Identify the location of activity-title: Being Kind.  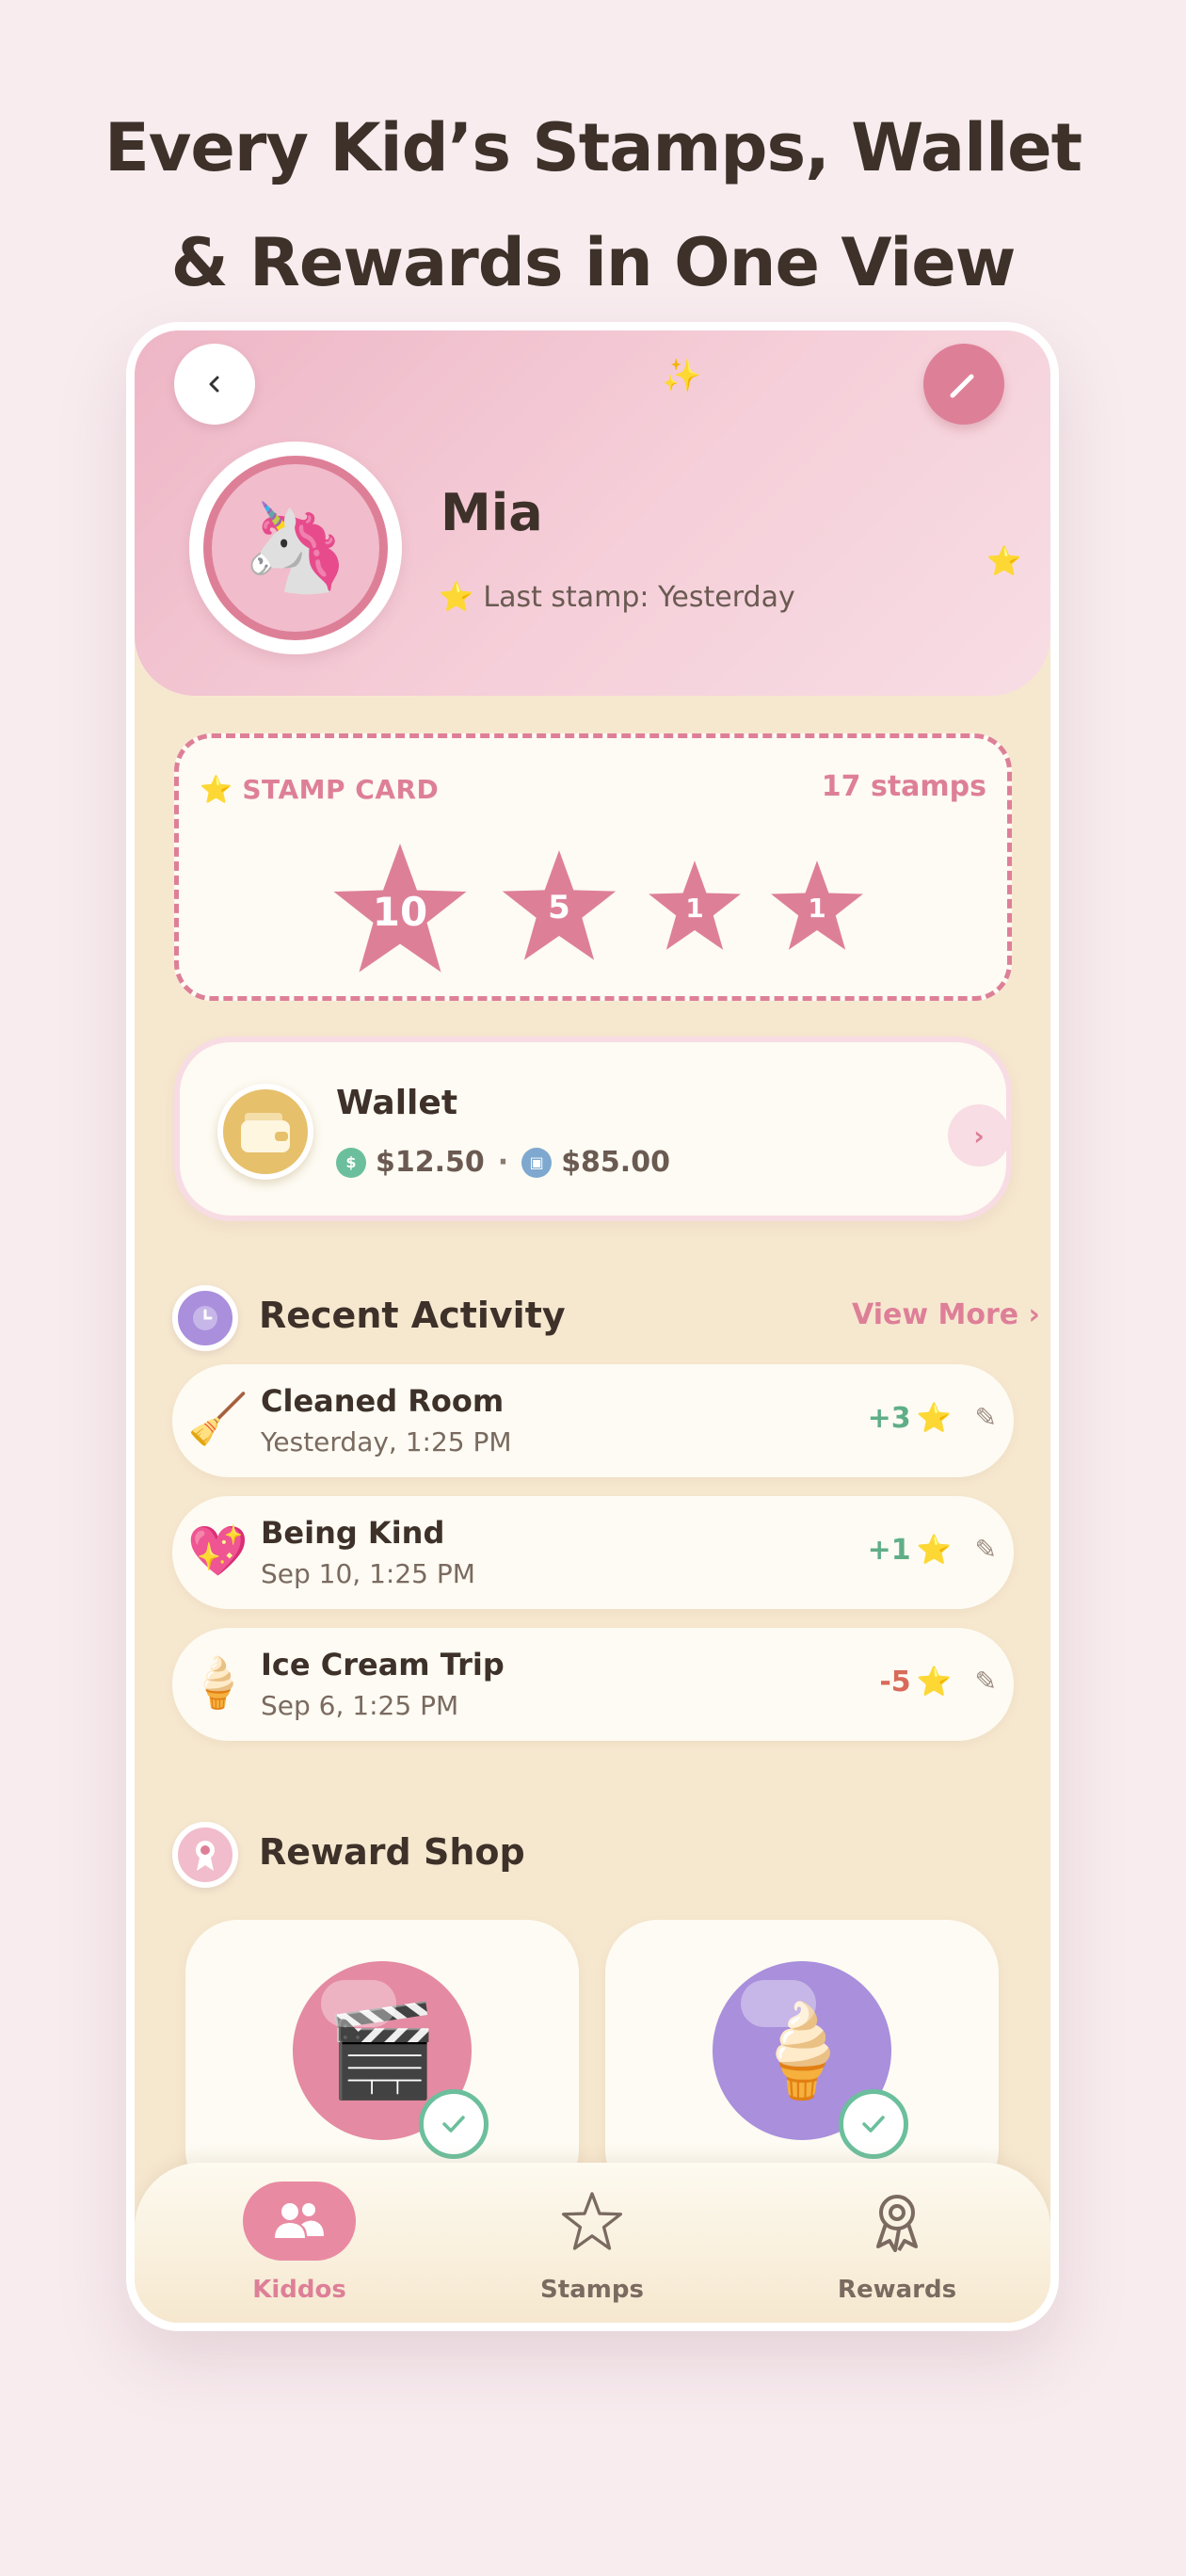
(353, 1533).